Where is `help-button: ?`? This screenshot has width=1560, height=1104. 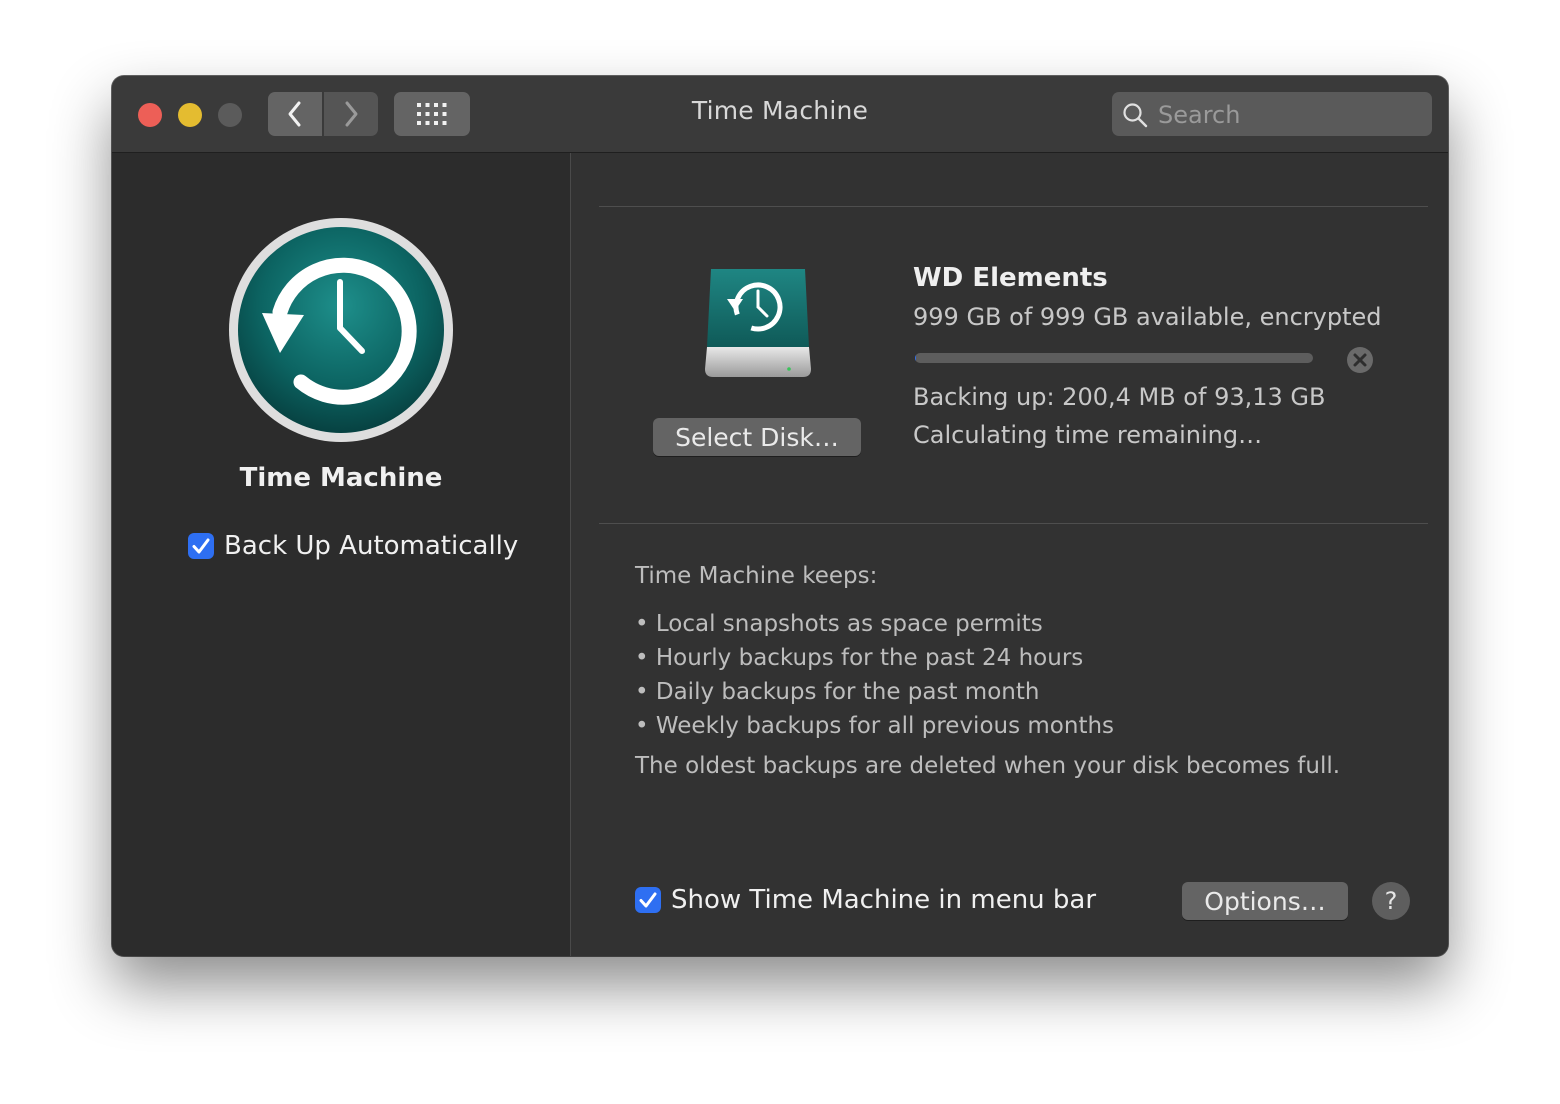 help-button: ? is located at coordinates (1391, 901).